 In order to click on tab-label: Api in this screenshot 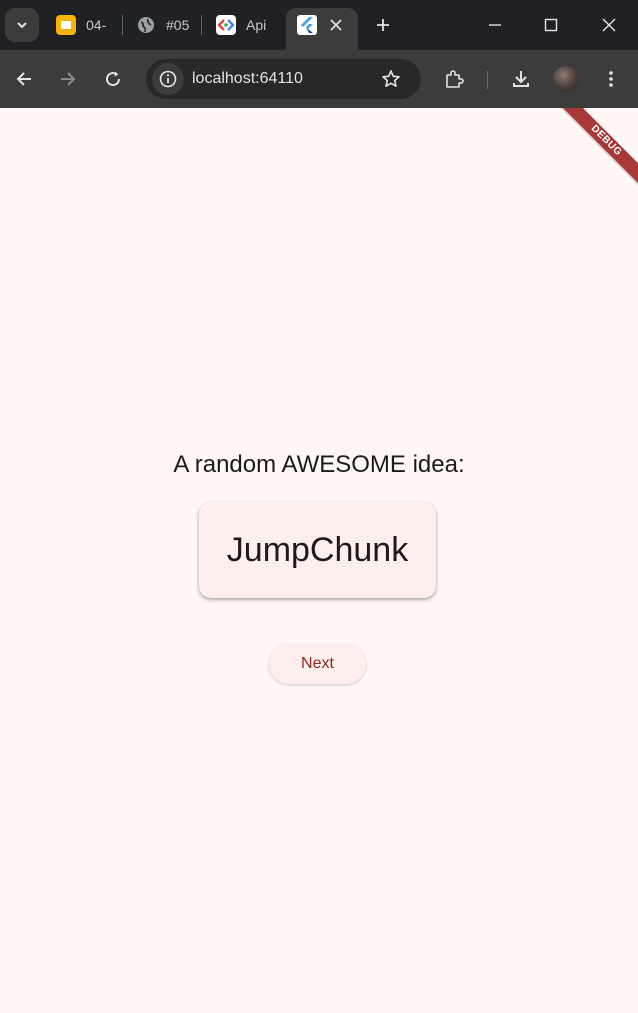, I will do `click(256, 25)`.